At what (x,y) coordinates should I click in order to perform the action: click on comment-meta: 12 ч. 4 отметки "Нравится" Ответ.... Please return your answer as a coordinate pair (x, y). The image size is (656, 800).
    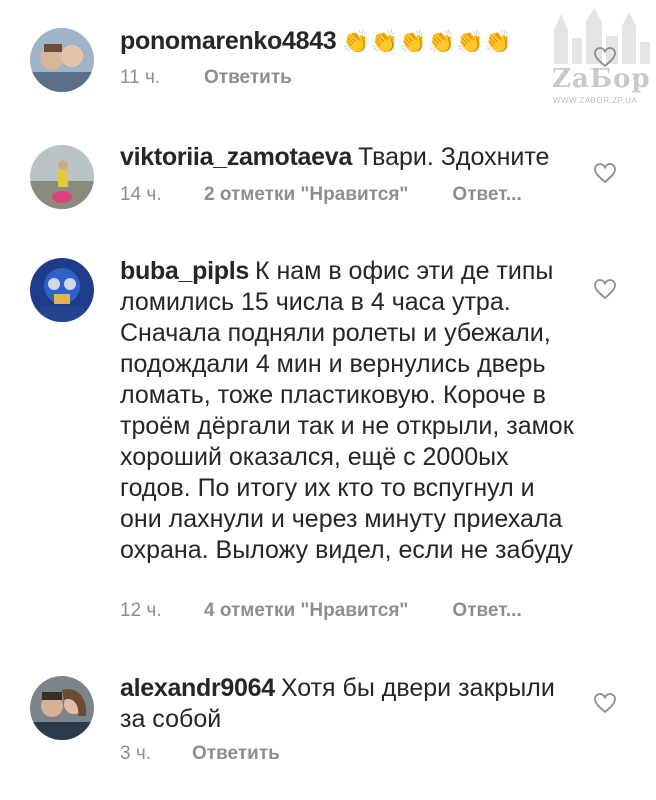
    Looking at the image, I should click on (321, 611).